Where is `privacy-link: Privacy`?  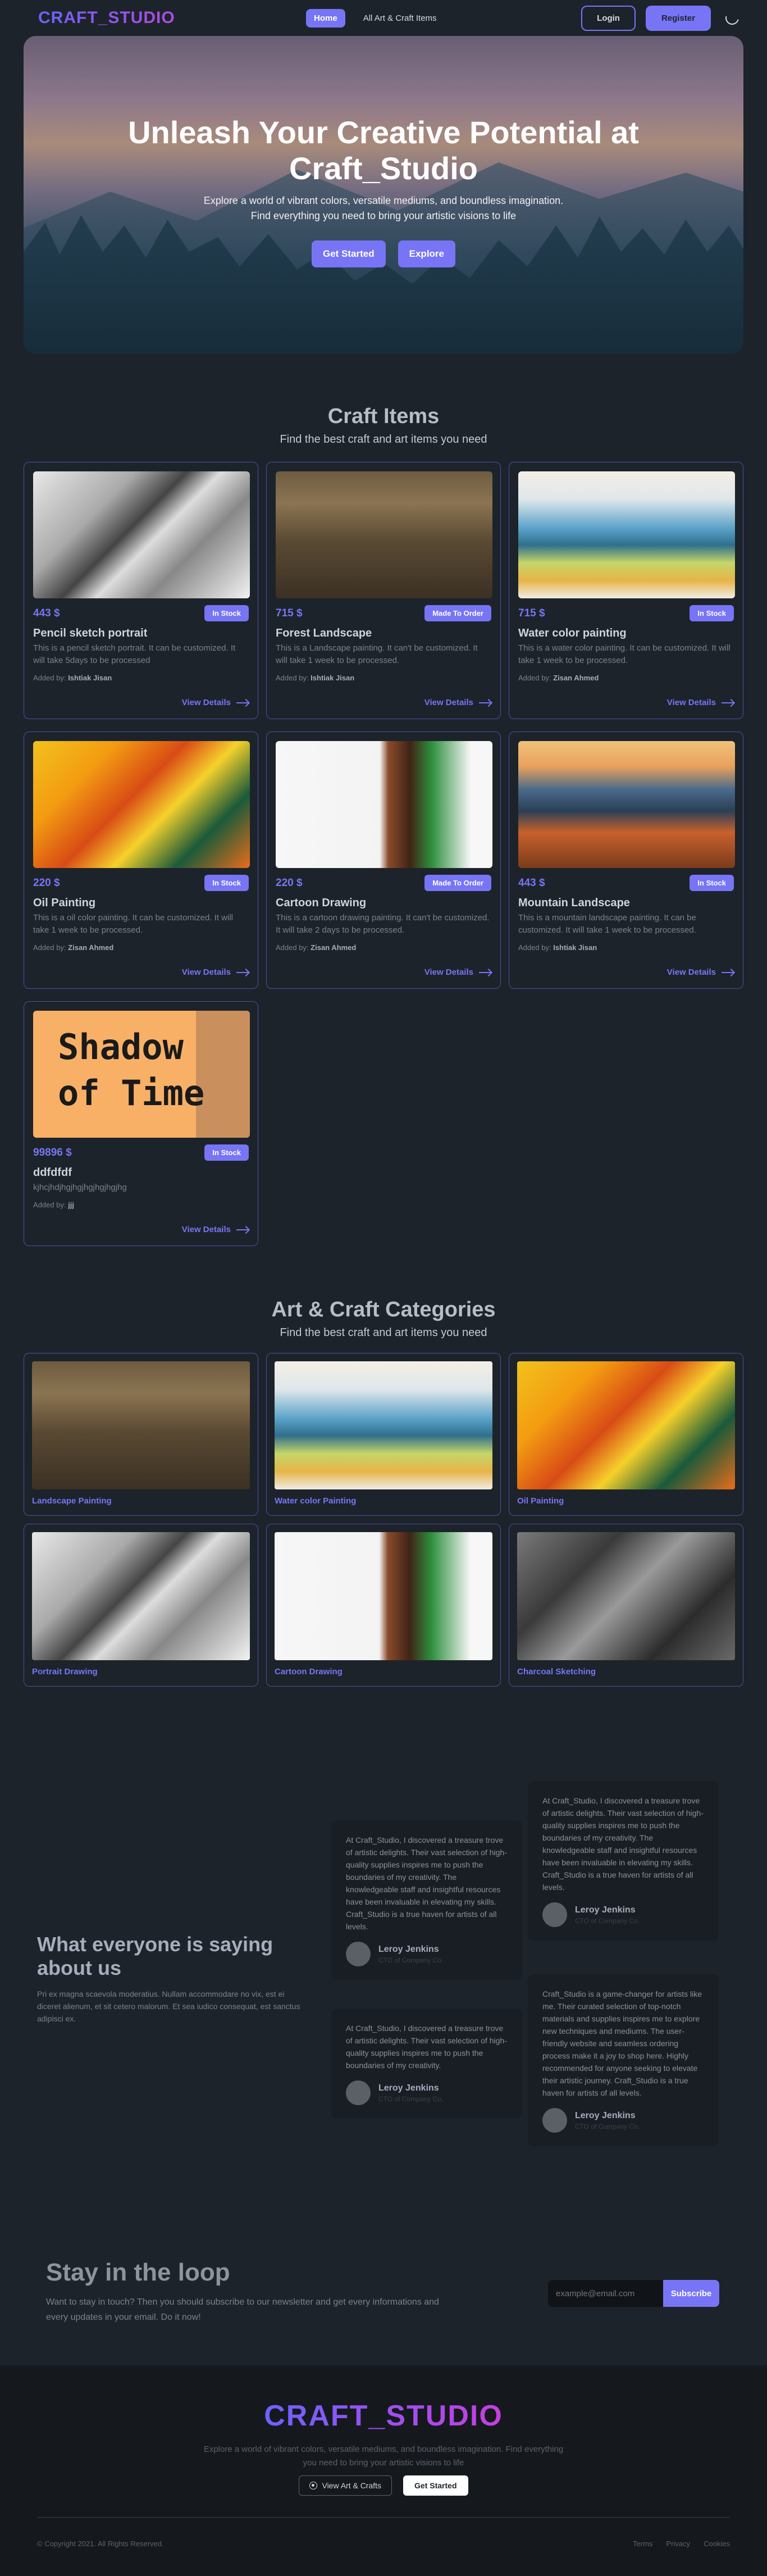 privacy-link: Privacy is located at coordinates (678, 2544).